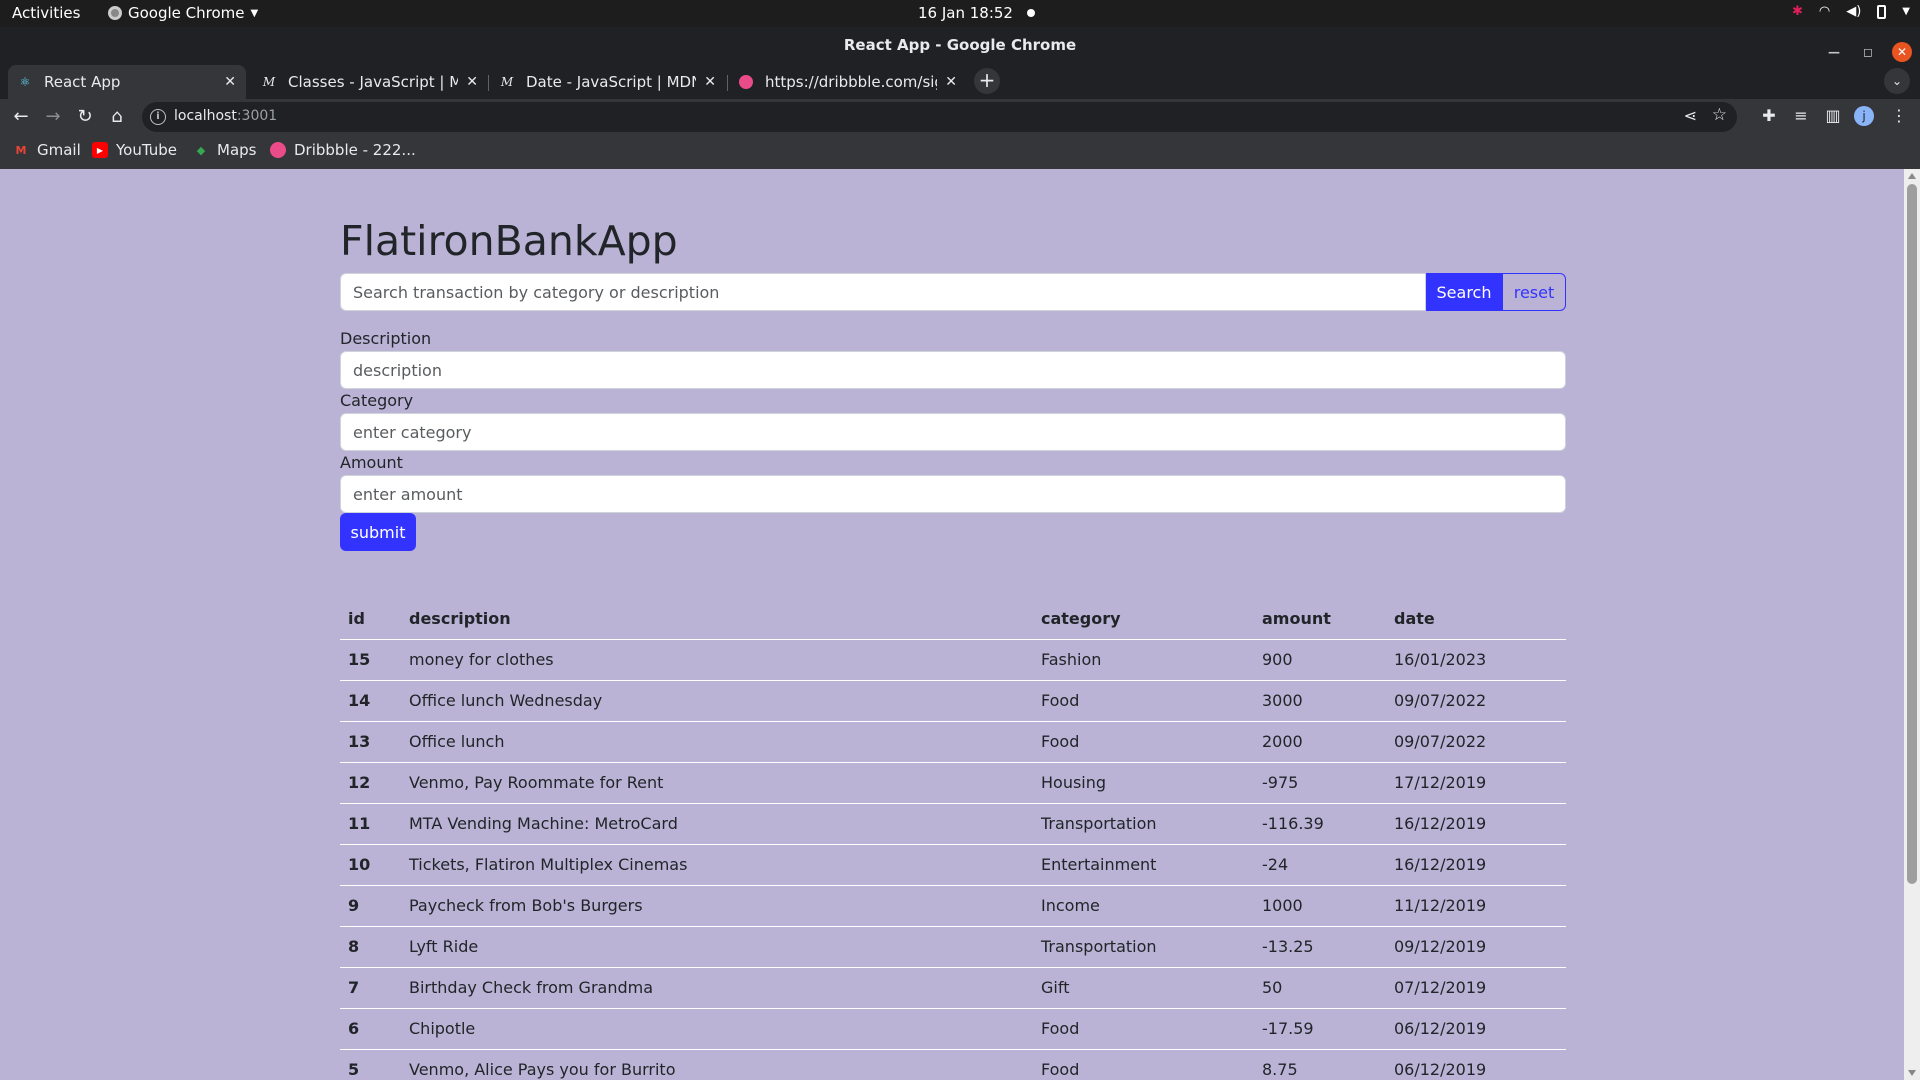 Image resolution: width=1920 pixels, height=1080 pixels. Describe the element at coordinates (85, 117) in the screenshot. I see `reload-icon: ↻` at that location.